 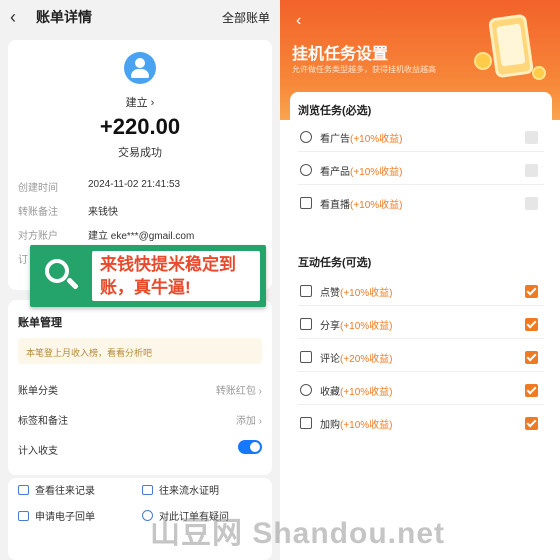 I want to click on e-receipt-label: 申请电子回单, so click(x=65, y=517).